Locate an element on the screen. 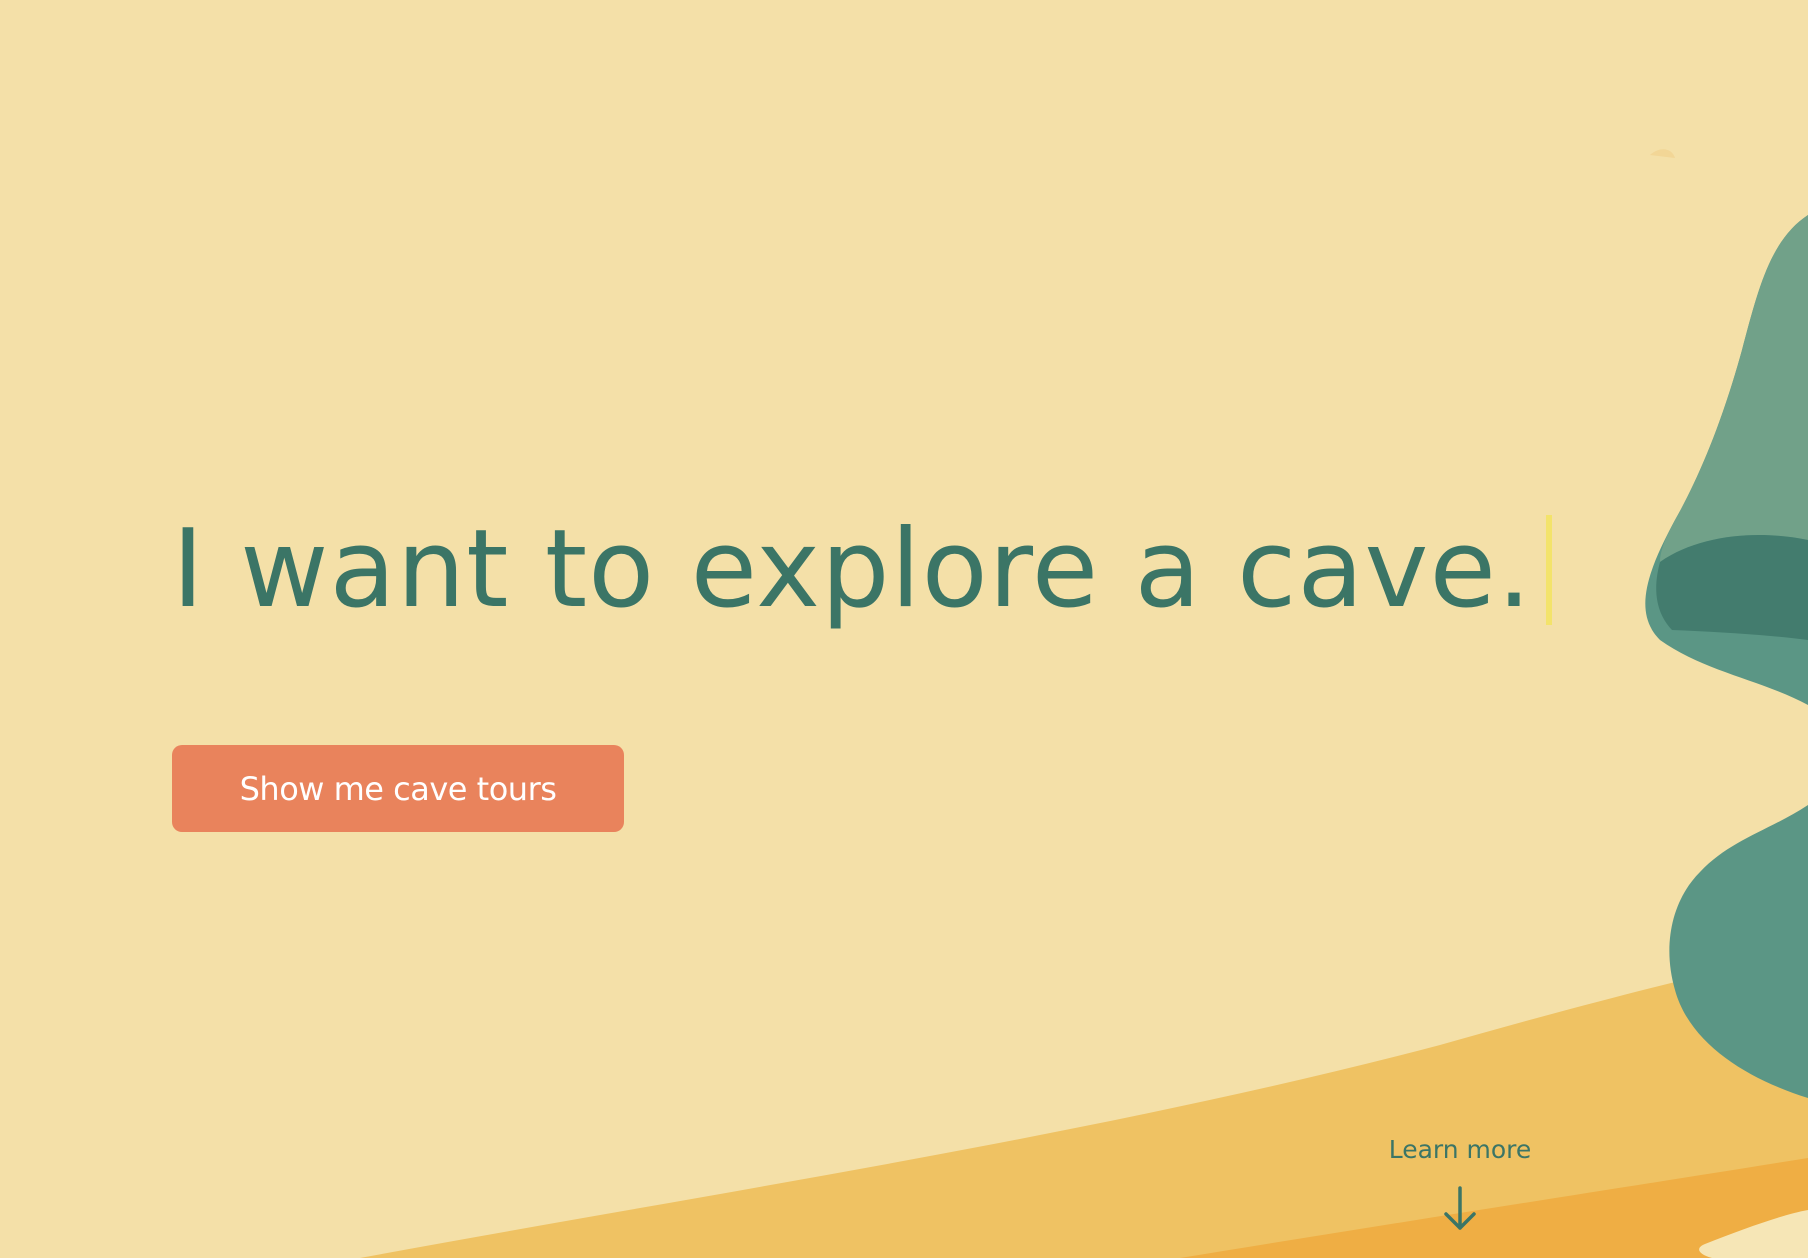  learn-more-label: Learn more is located at coordinates (1460, 1149).